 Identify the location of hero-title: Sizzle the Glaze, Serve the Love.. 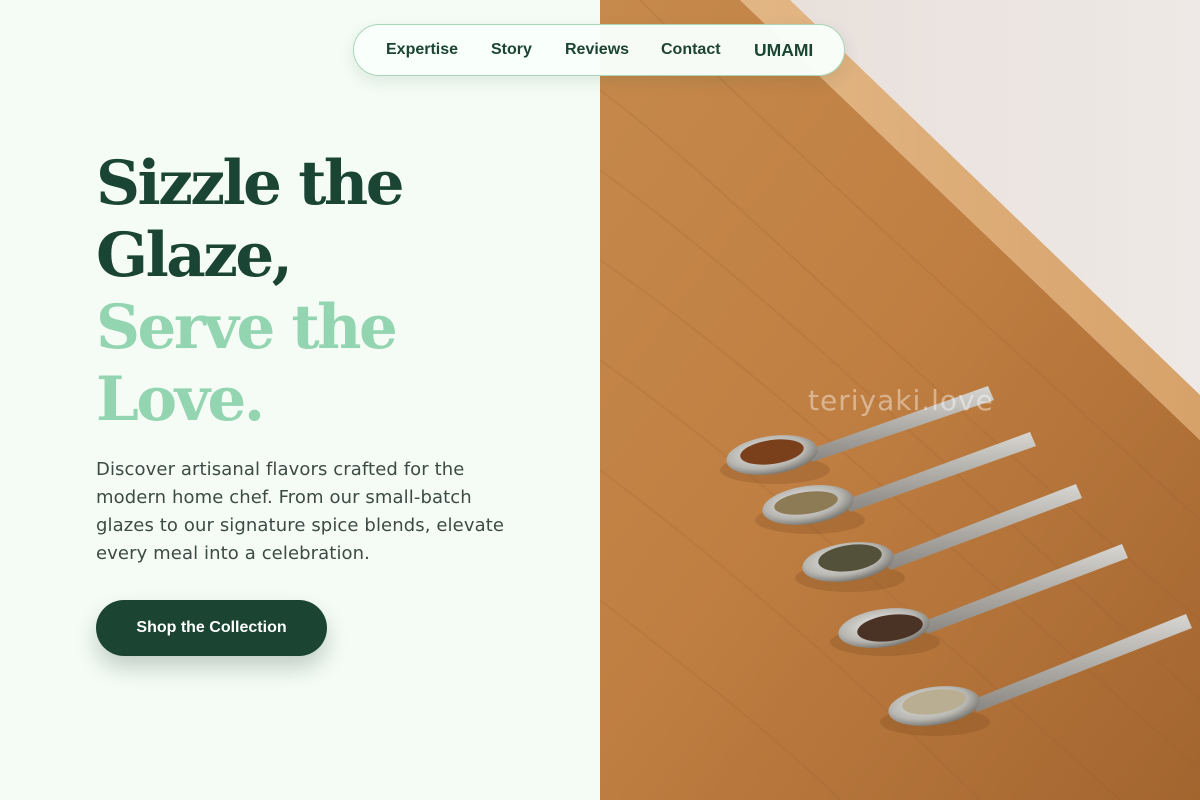
(250, 292).